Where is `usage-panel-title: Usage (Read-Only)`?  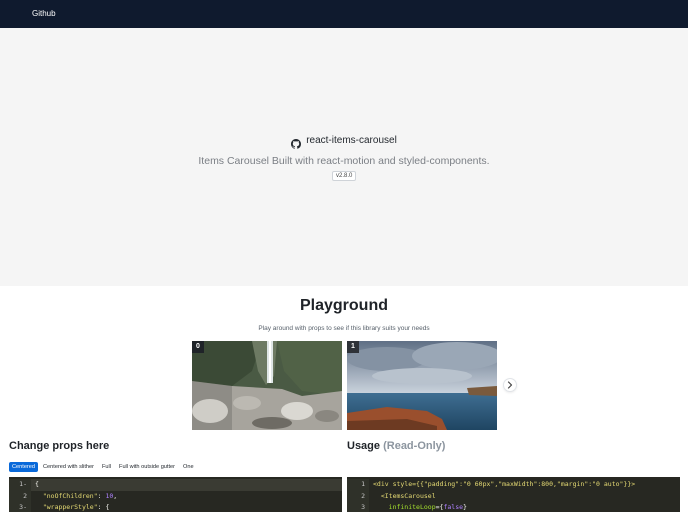
usage-panel-title: Usage (Read-Only) is located at coordinates (396, 446).